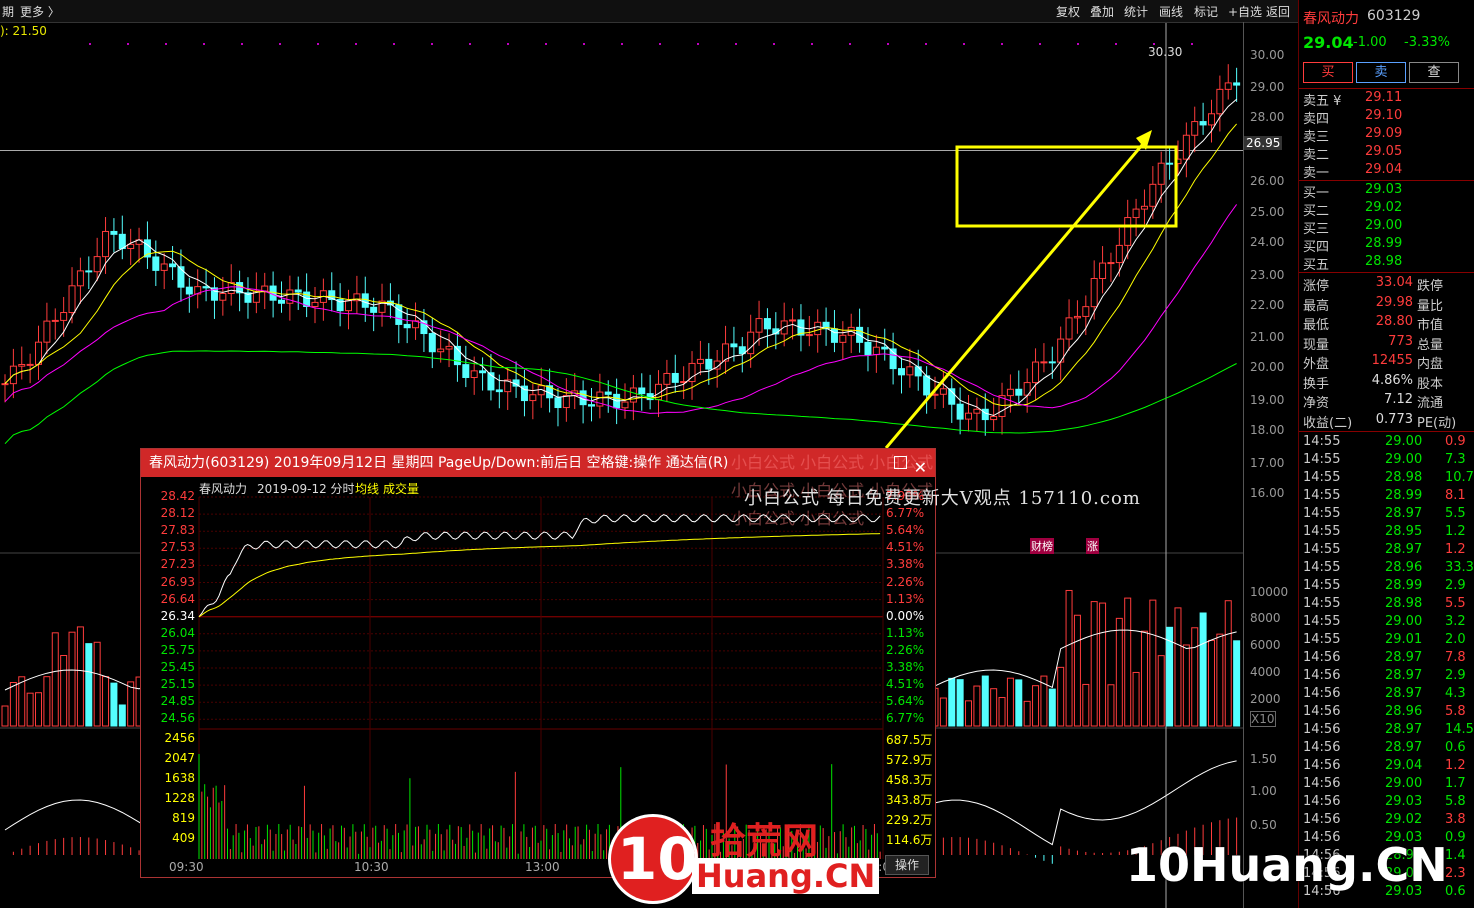 The image size is (1474, 908). What do you see at coordinates (907, 865) in the screenshot?
I see `operation-button: 操作` at bounding box center [907, 865].